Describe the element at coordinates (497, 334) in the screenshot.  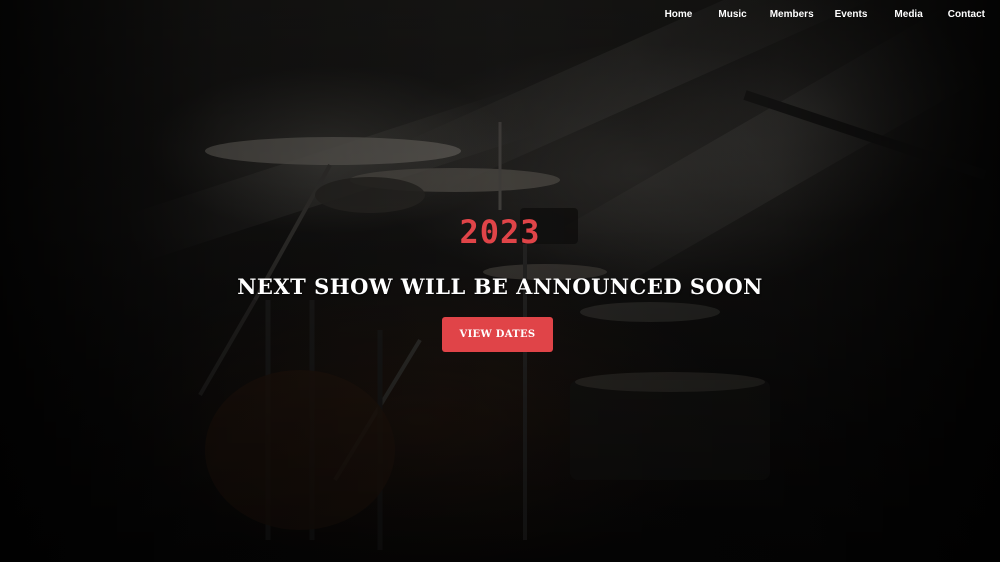
I see `view-dates-button: VIEW DATES` at that location.